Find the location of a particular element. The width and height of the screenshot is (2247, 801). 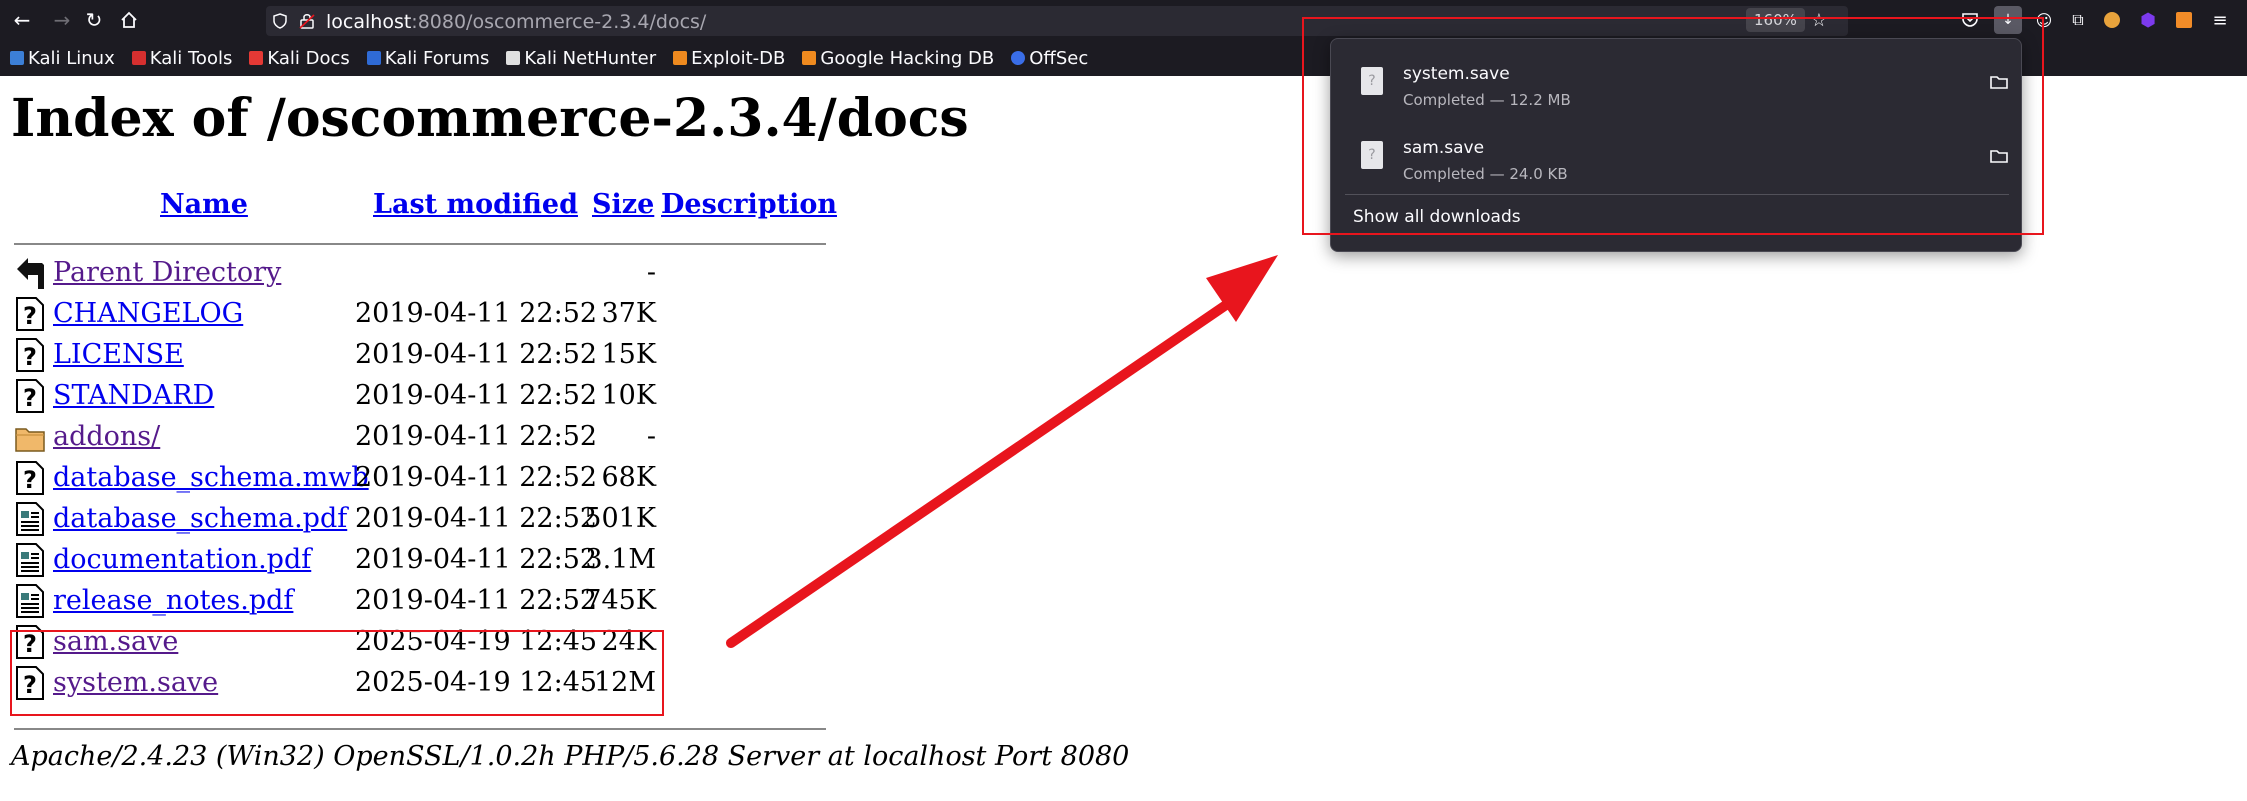

column-header-description: Description is located at coordinates (749, 204).